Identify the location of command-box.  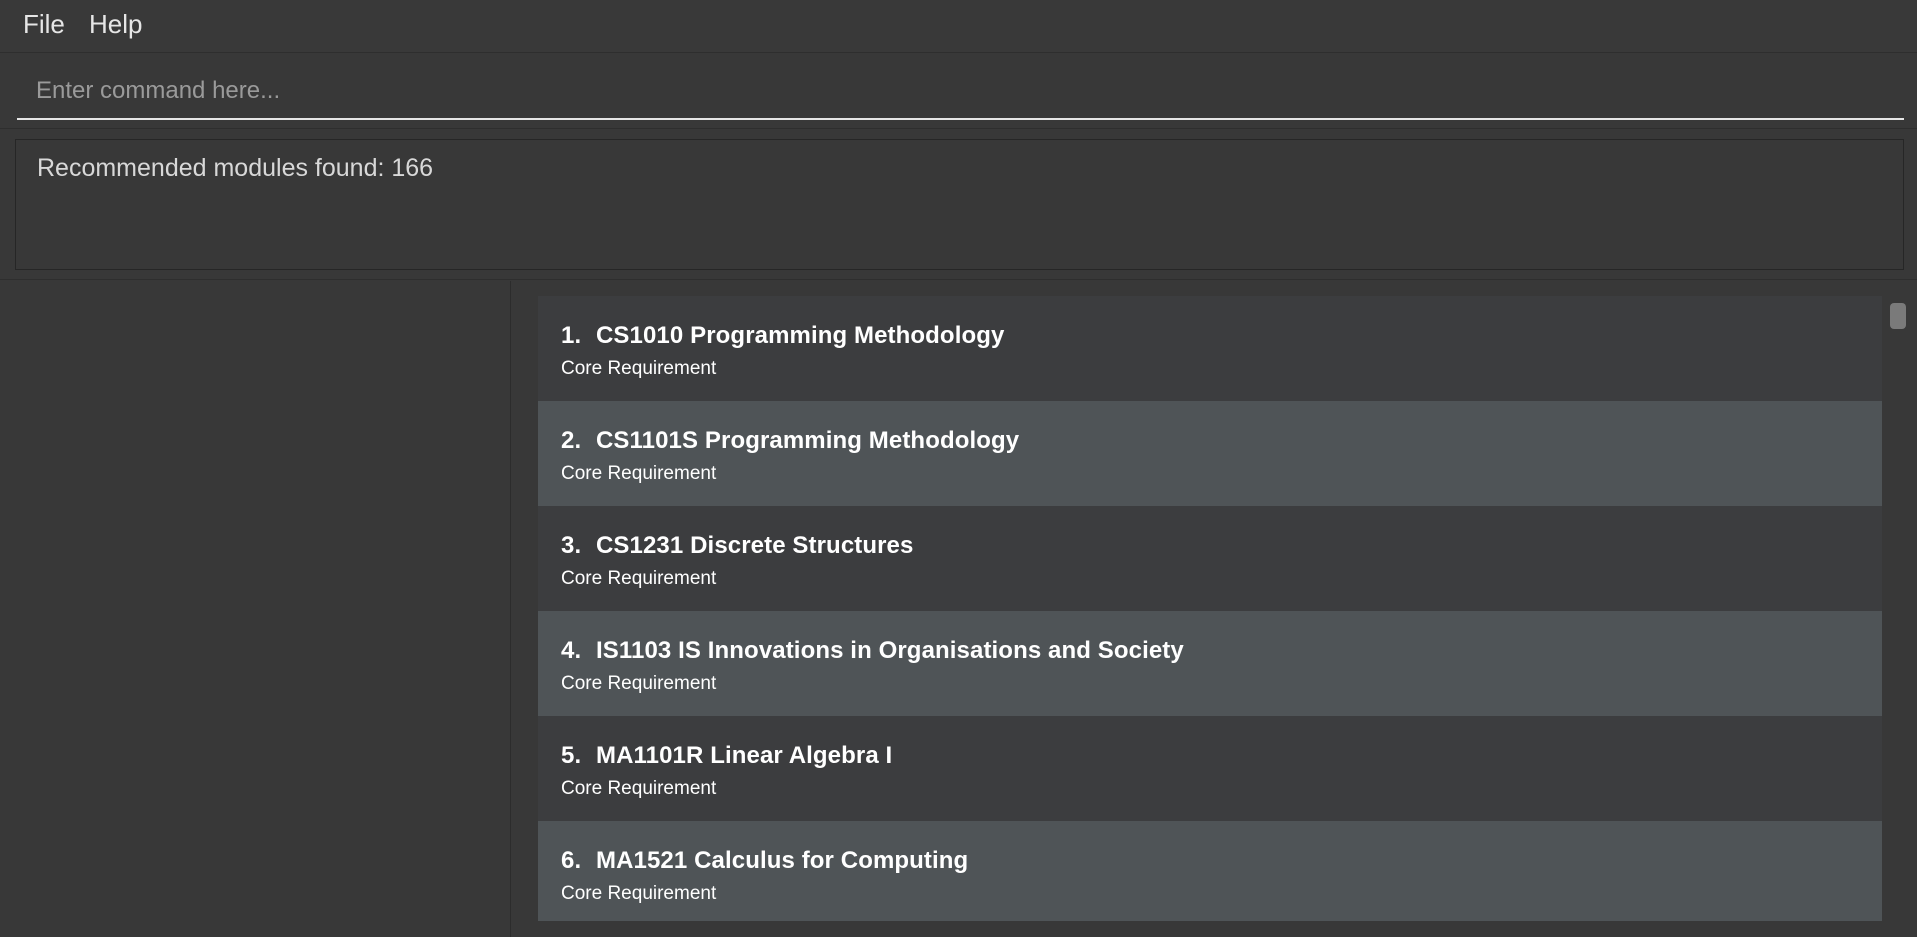
(958, 91).